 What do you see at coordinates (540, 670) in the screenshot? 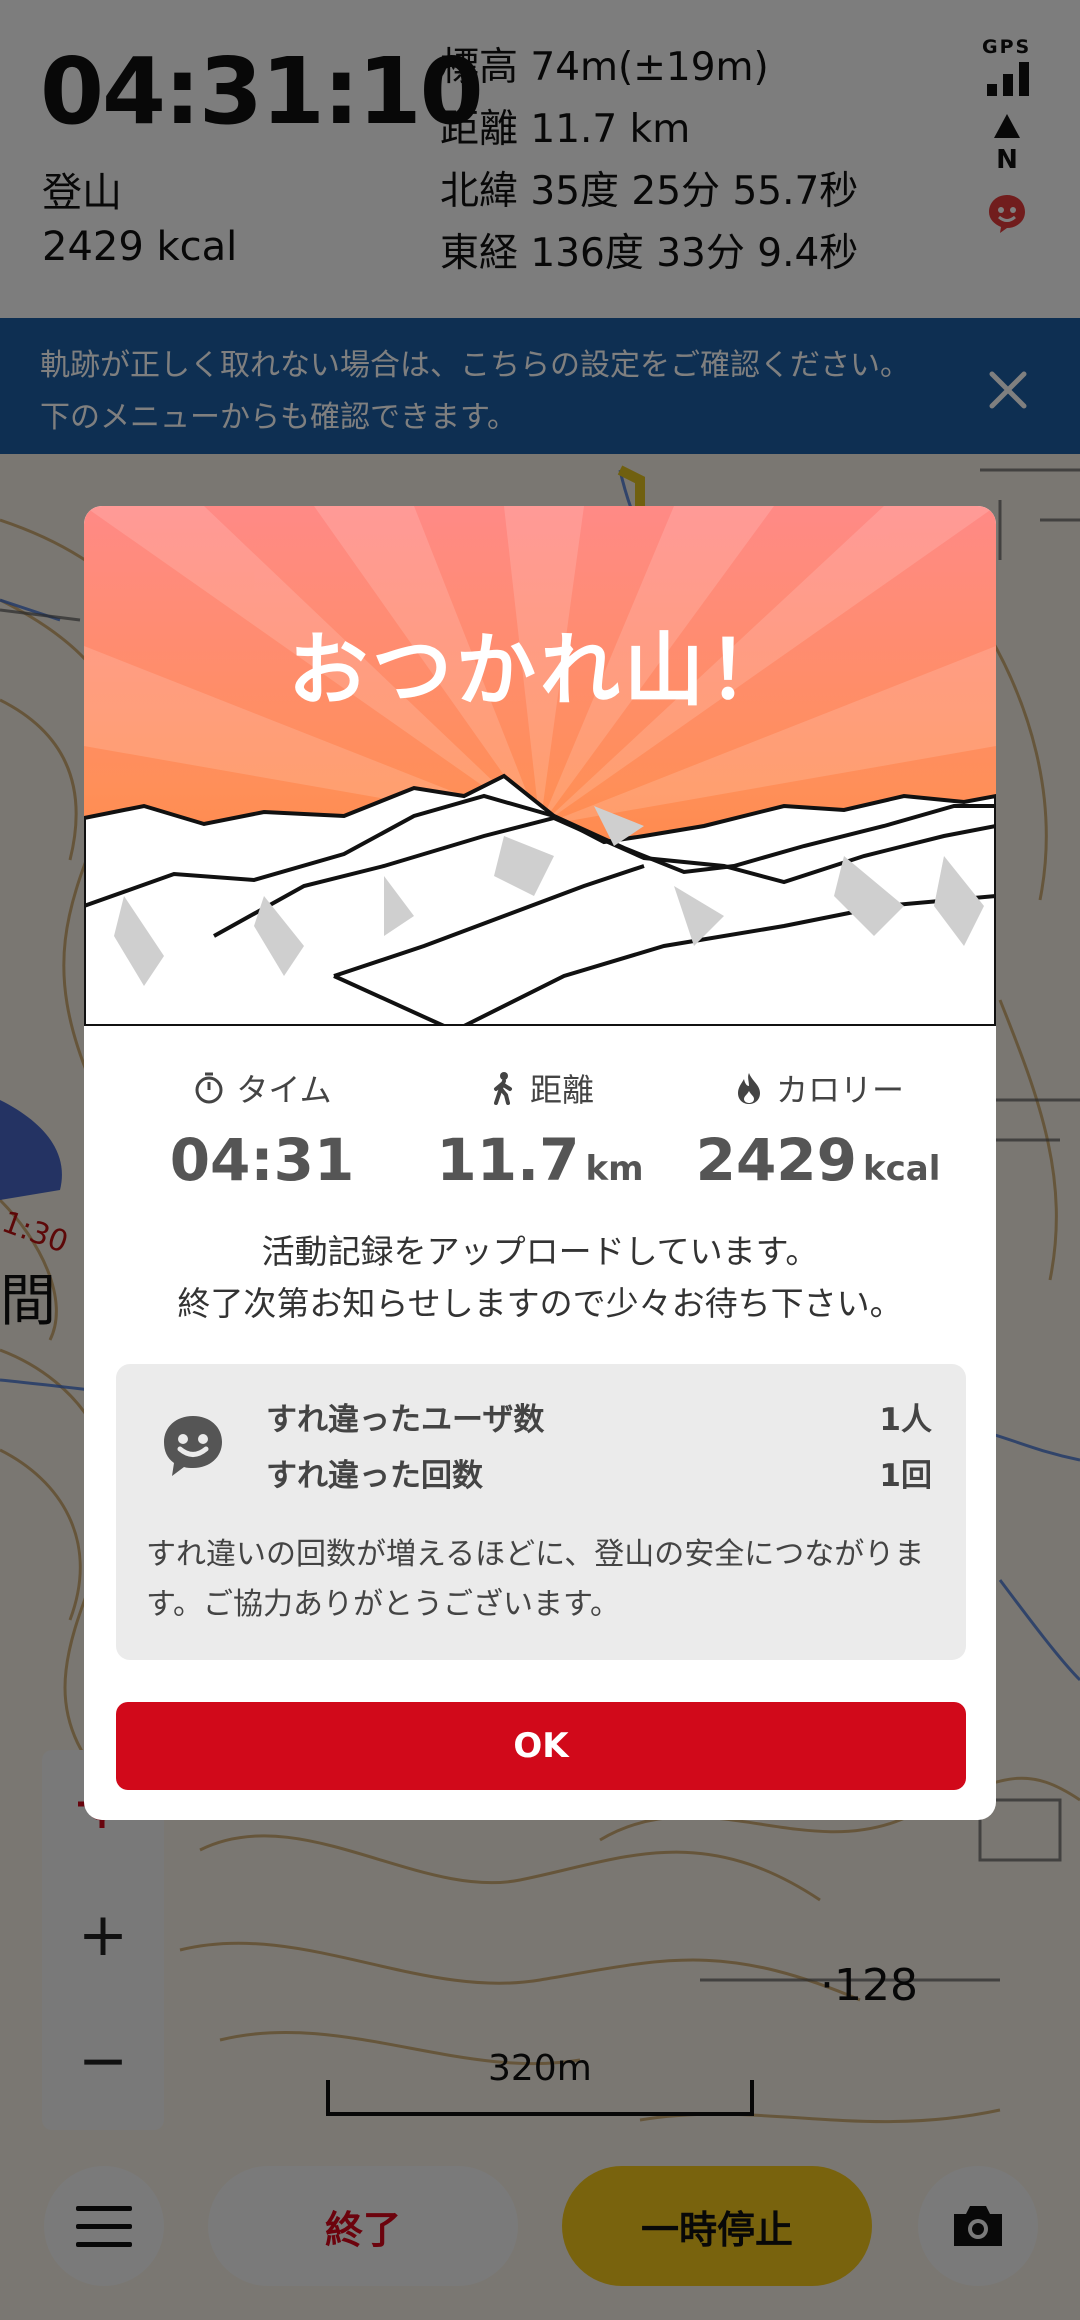
I see `dialog-title: おつかれ山！` at bounding box center [540, 670].